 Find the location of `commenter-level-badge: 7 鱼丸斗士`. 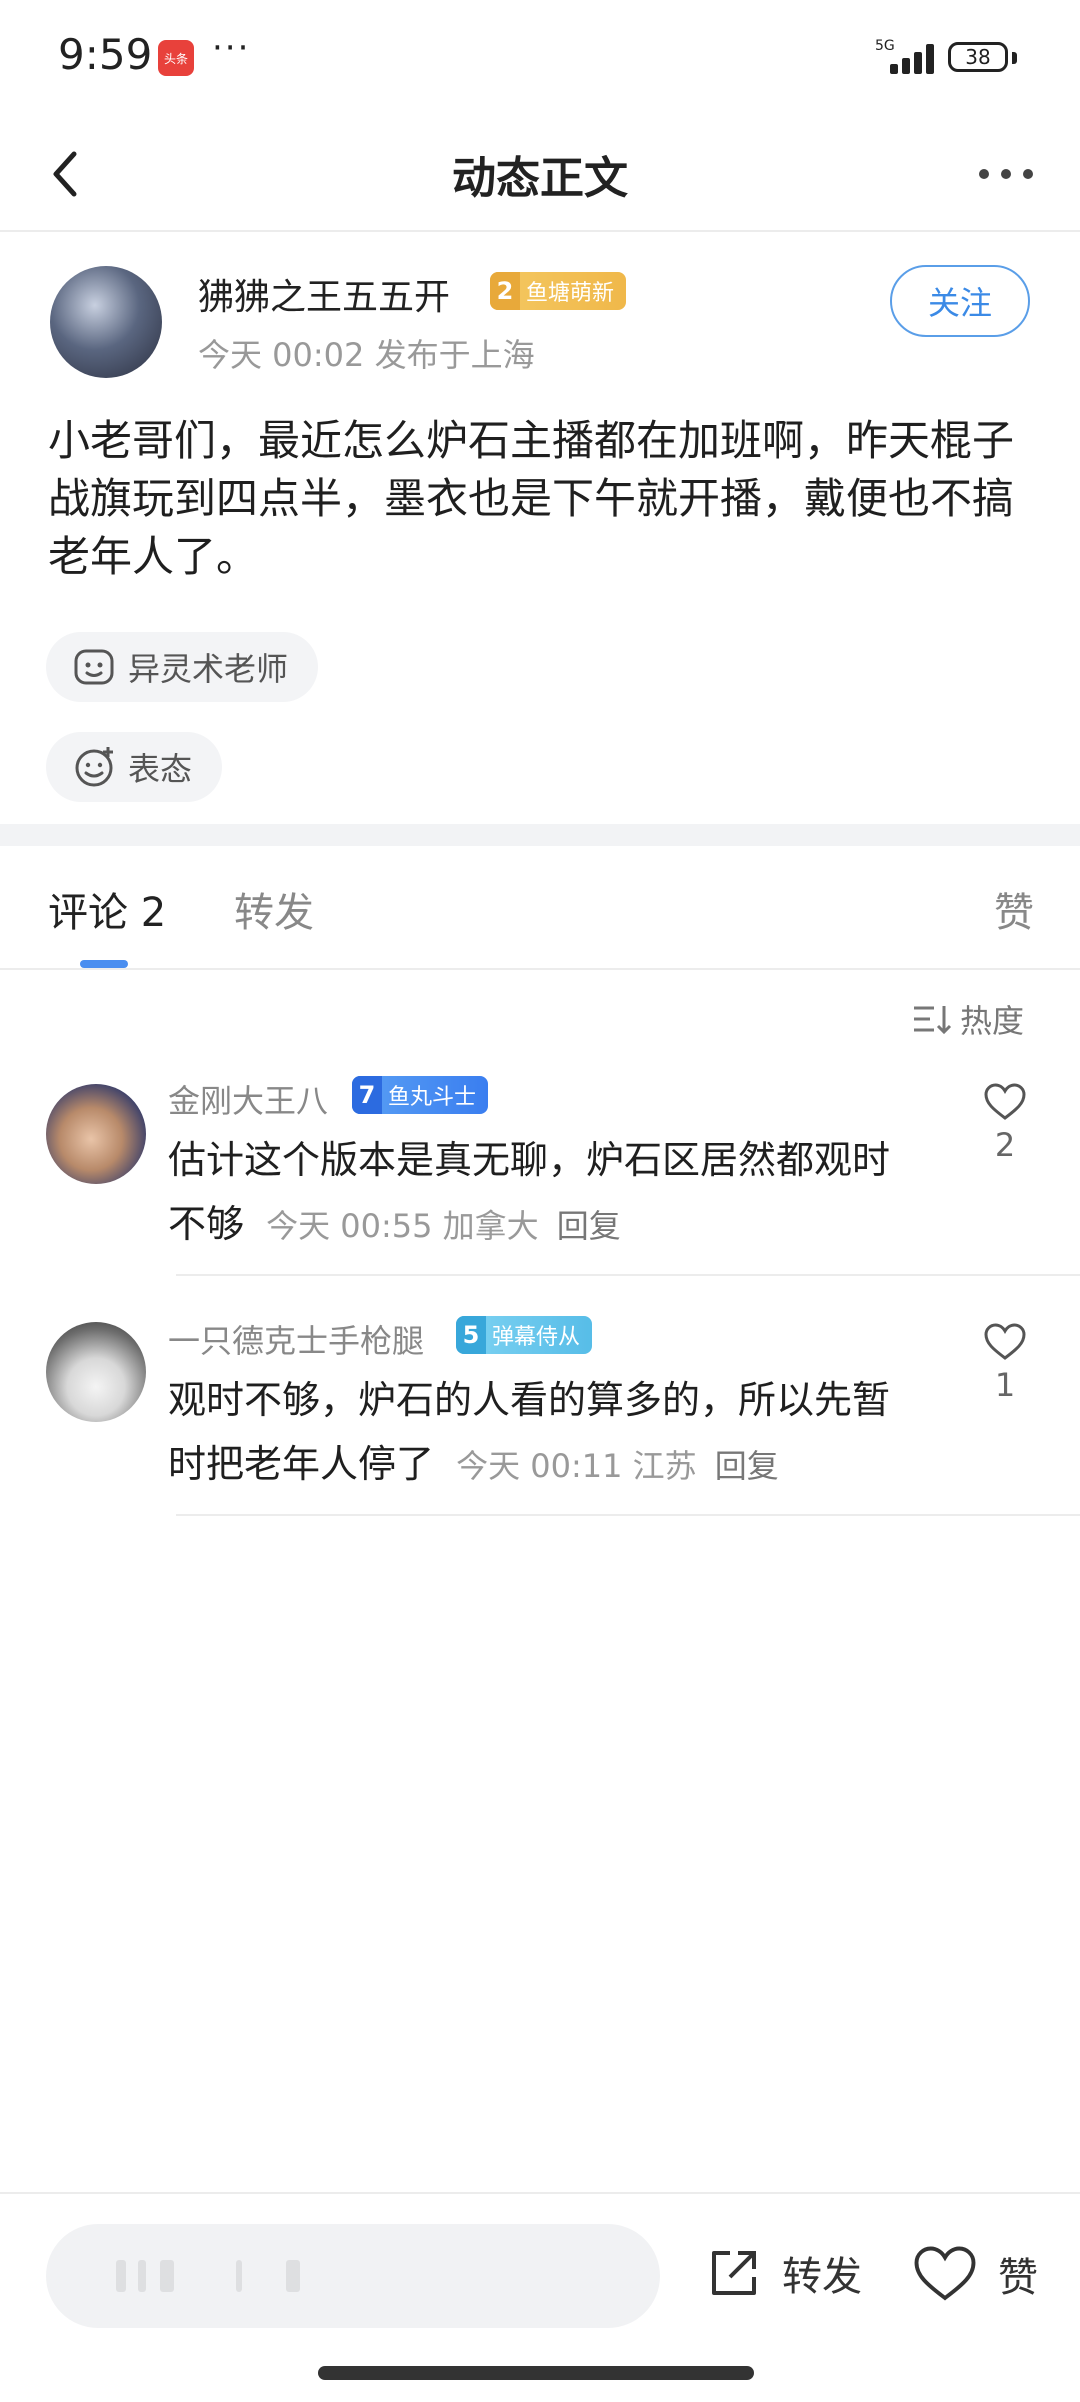

commenter-level-badge: 7 鱼丸斗士 is located at coordinates (420, 1095).